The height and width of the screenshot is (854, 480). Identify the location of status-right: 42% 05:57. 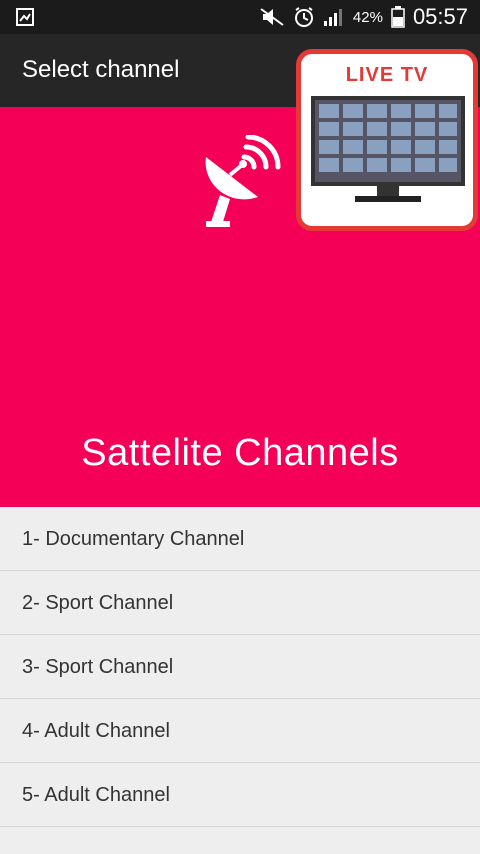
(363, 17).